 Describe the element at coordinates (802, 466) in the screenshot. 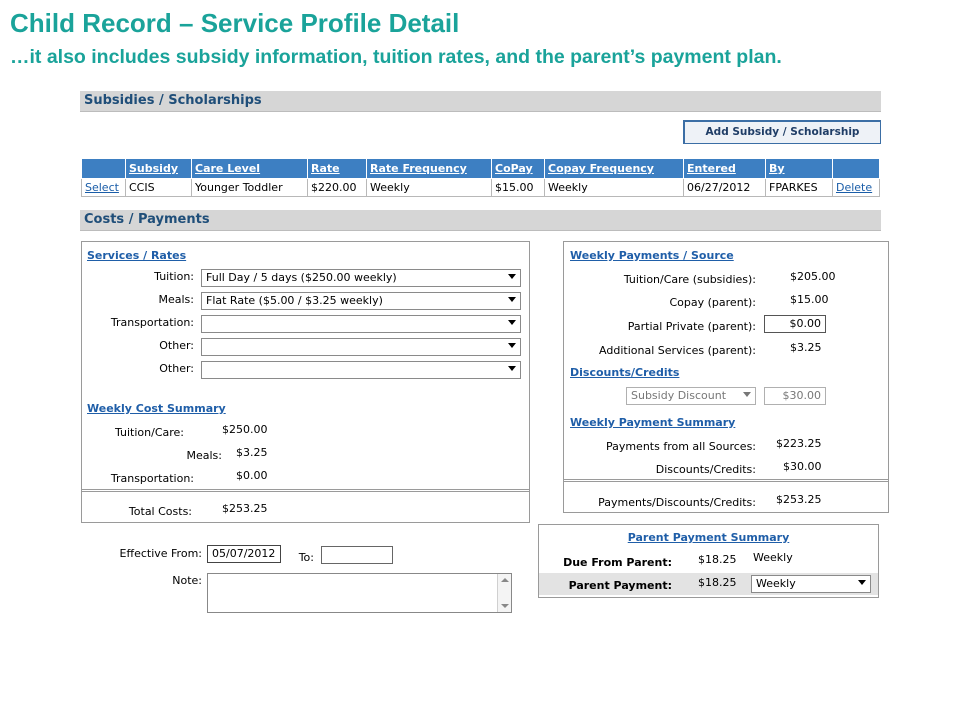

I see `summary-discounts-value: $30.00` at that location.